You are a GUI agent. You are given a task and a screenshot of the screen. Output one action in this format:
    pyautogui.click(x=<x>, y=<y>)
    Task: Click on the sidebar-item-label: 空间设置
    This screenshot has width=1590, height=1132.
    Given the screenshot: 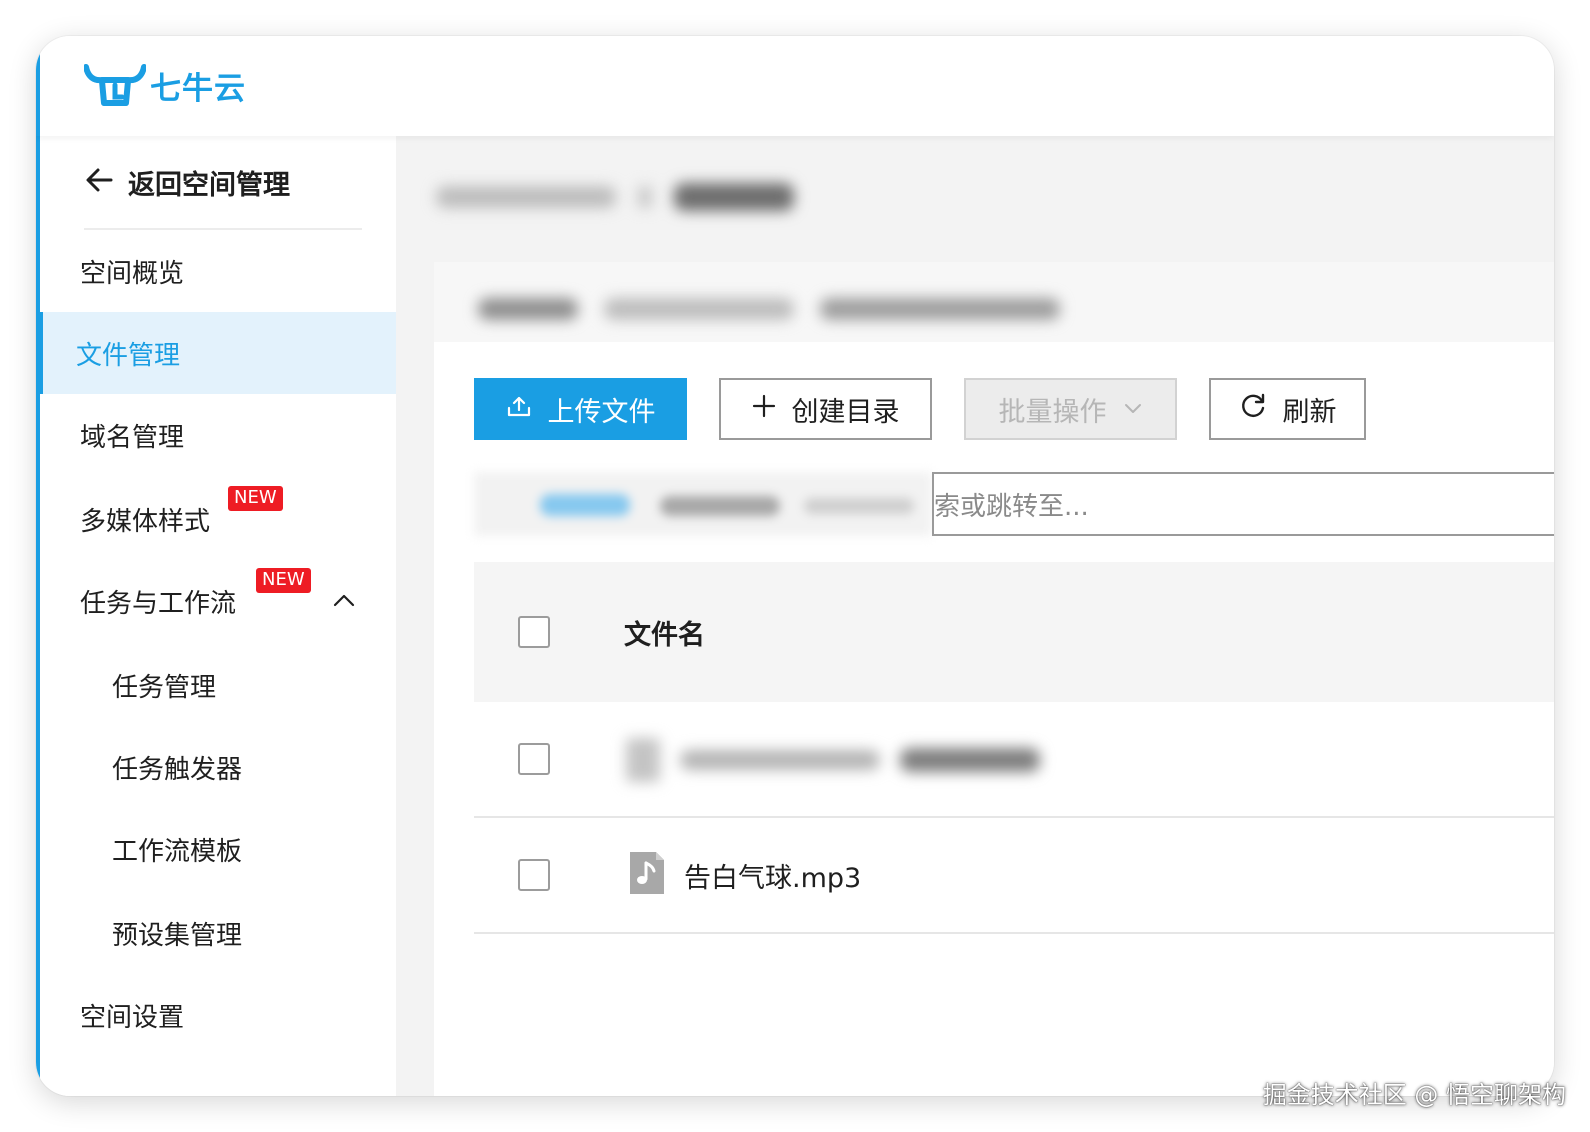 What is the action you would take?
    pyautogui.click(x=132, y=1017)
    